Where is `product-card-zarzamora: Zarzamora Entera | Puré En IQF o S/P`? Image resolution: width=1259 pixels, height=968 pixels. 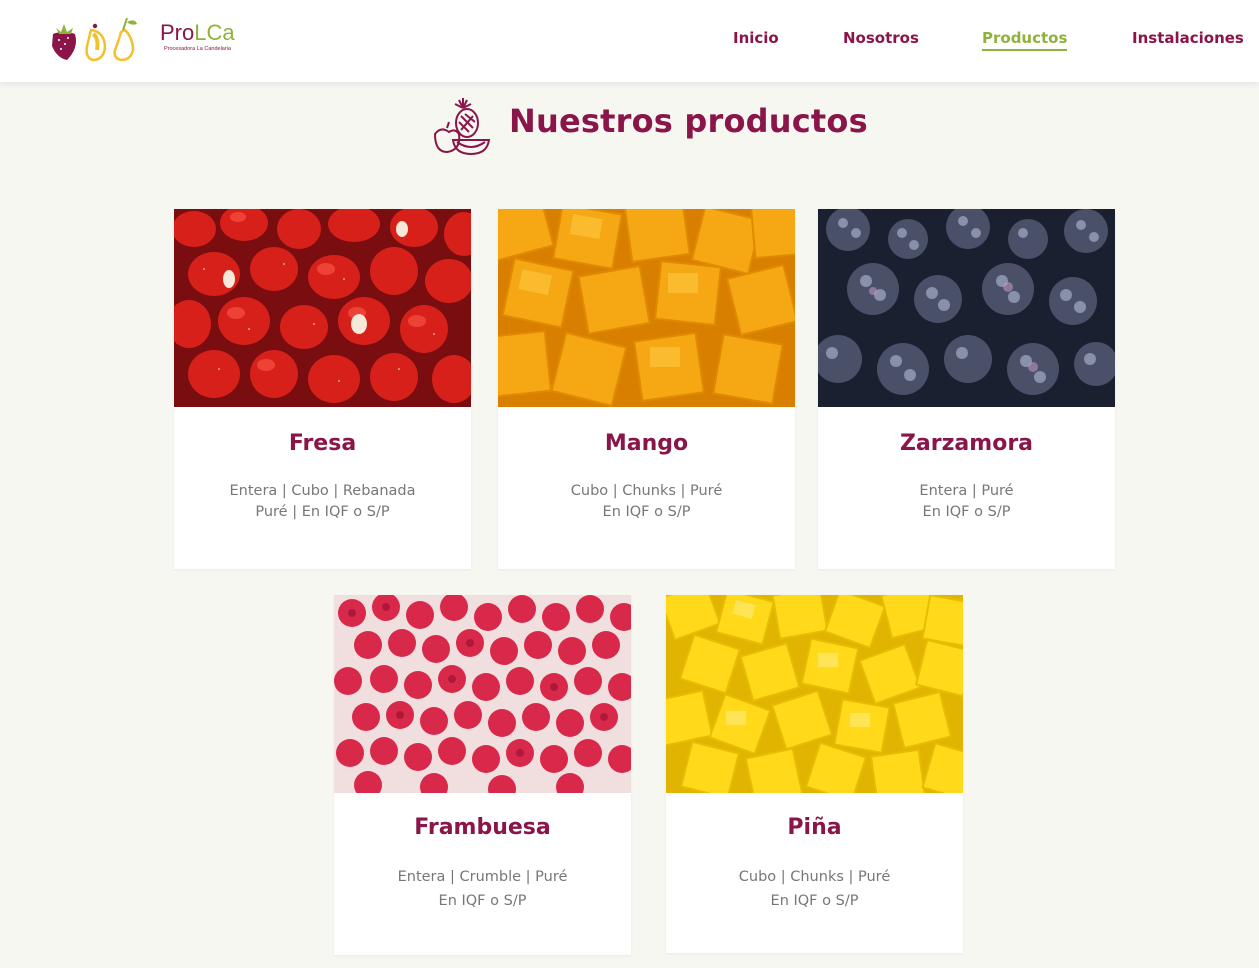 product-card-zarzamora: Zarzamora Entera | Puré En IQF o S/P is located at coordinates (966, 389).